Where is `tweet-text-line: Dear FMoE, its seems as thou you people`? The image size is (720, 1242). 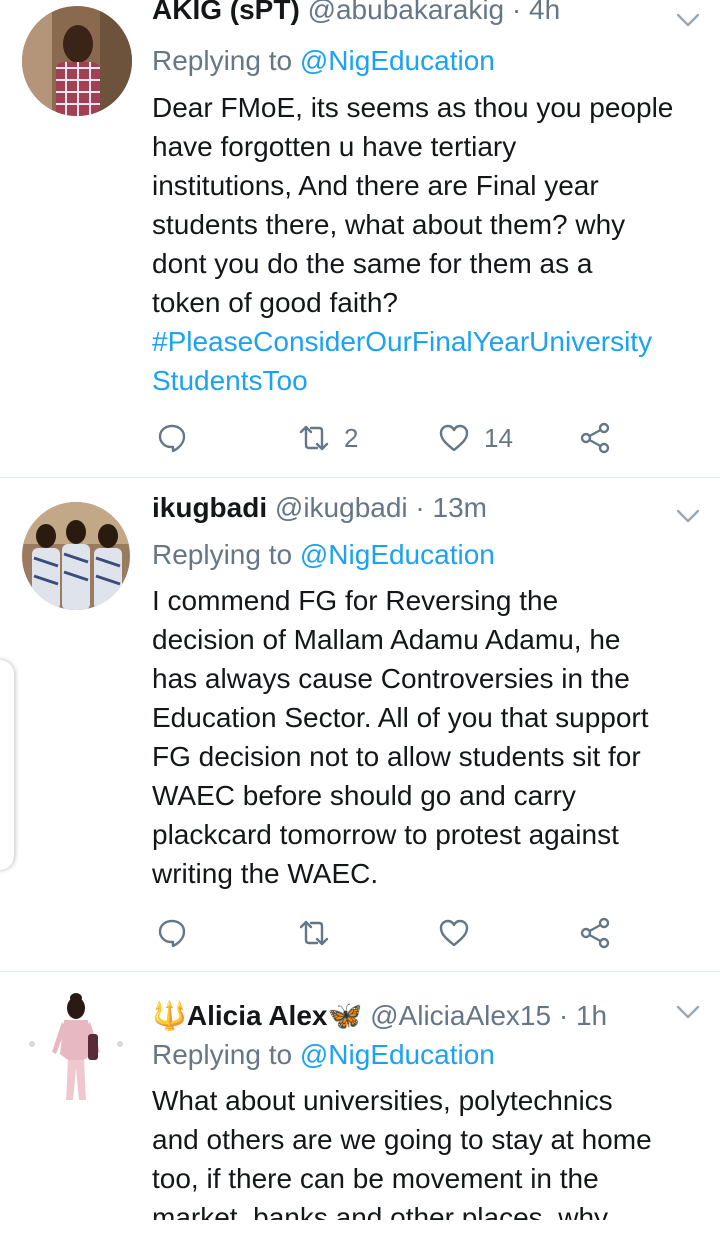
tweet-text-line: Dear FMoE, its seems as thou you people is located at coordinates (413, 107).